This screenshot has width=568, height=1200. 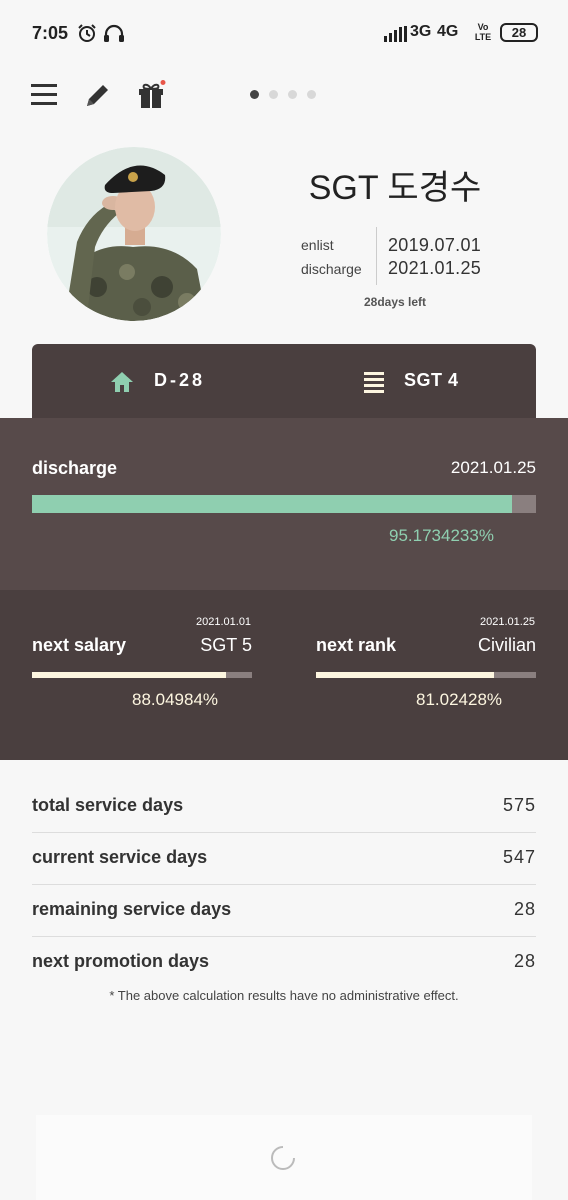 I want to click on stat-label: total service days, so click(x=108, y=805).